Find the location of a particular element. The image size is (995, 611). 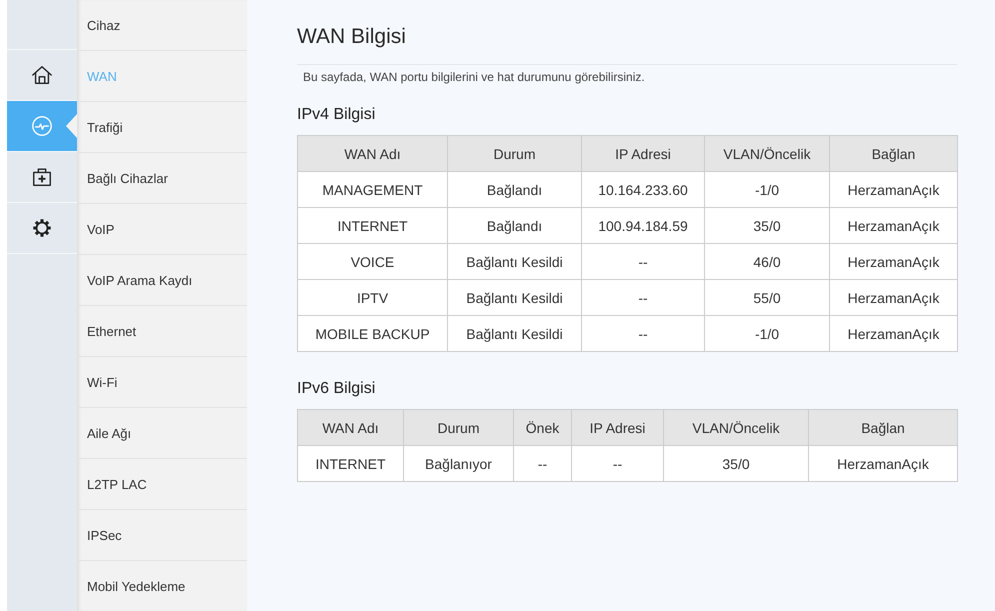

table-cell: 46/0 is located at coordinates (767, 262).